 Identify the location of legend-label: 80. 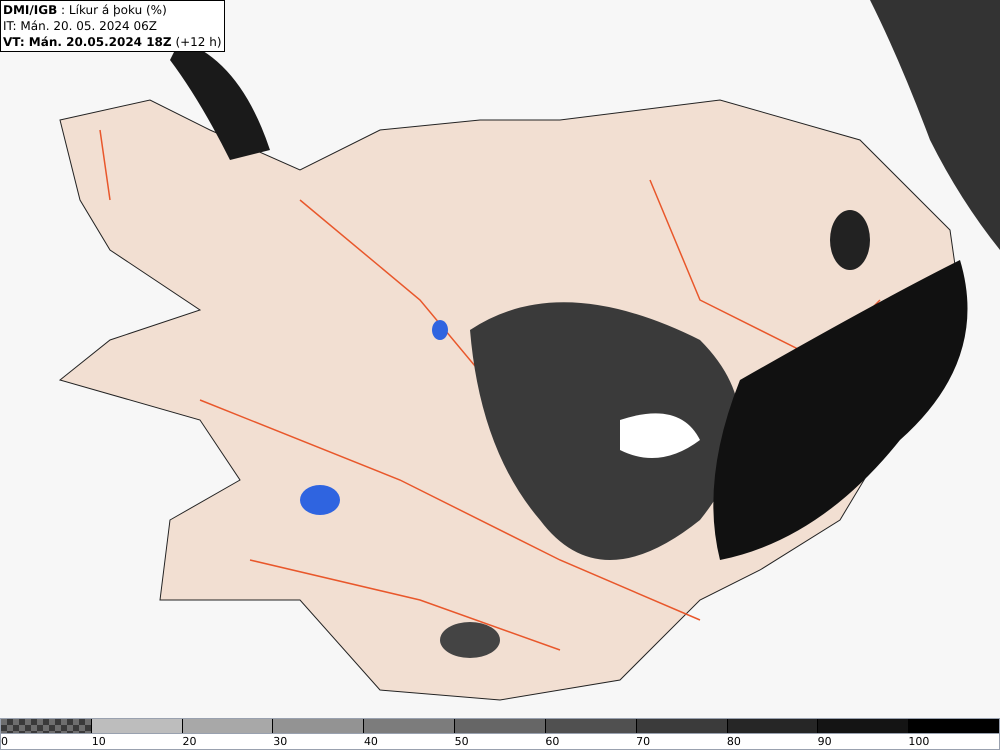
(733, 741).